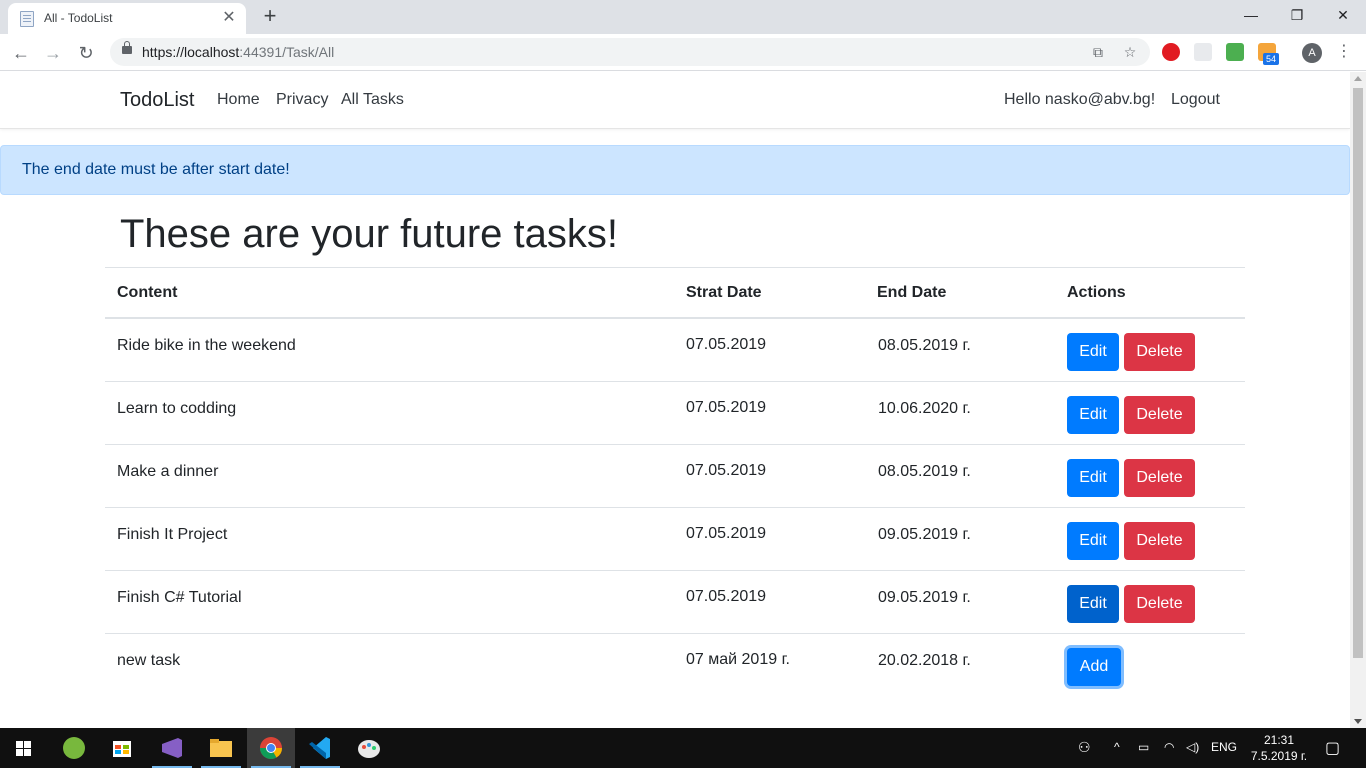 Image resolution: width=1366 pixels, height=768 pixels. Describe the element at coordinates (1171, 52) in the screenshot. I see `opera-extension-icon` at that location.